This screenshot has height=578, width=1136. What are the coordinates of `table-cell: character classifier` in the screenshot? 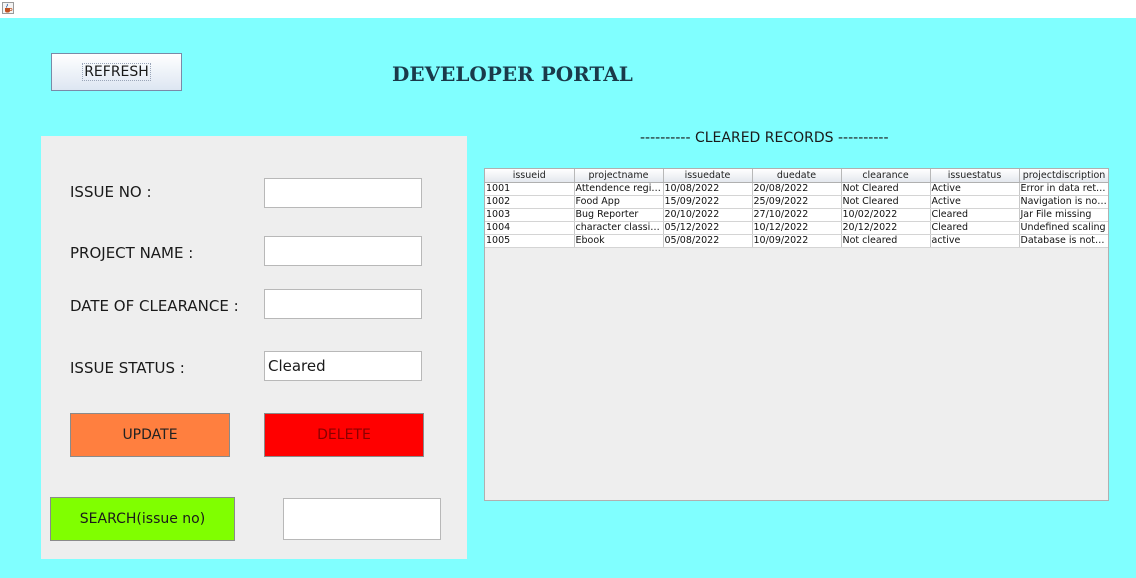 It's located at (619, 228).